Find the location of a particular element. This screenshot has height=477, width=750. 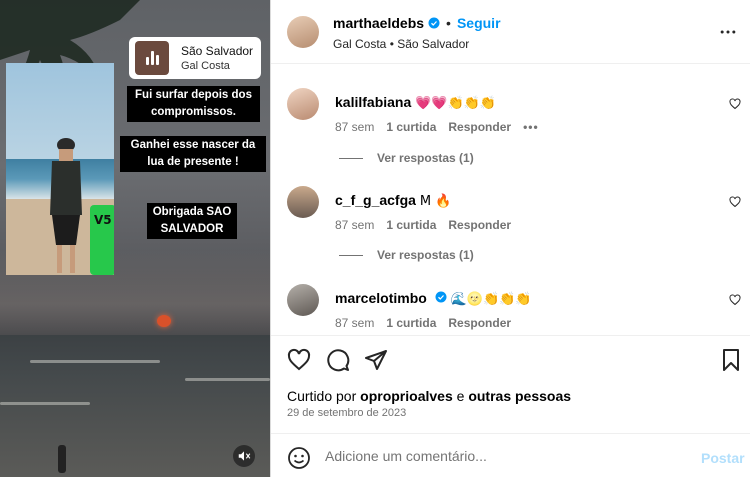

emoji-icon is located at coordinates (299, 458).